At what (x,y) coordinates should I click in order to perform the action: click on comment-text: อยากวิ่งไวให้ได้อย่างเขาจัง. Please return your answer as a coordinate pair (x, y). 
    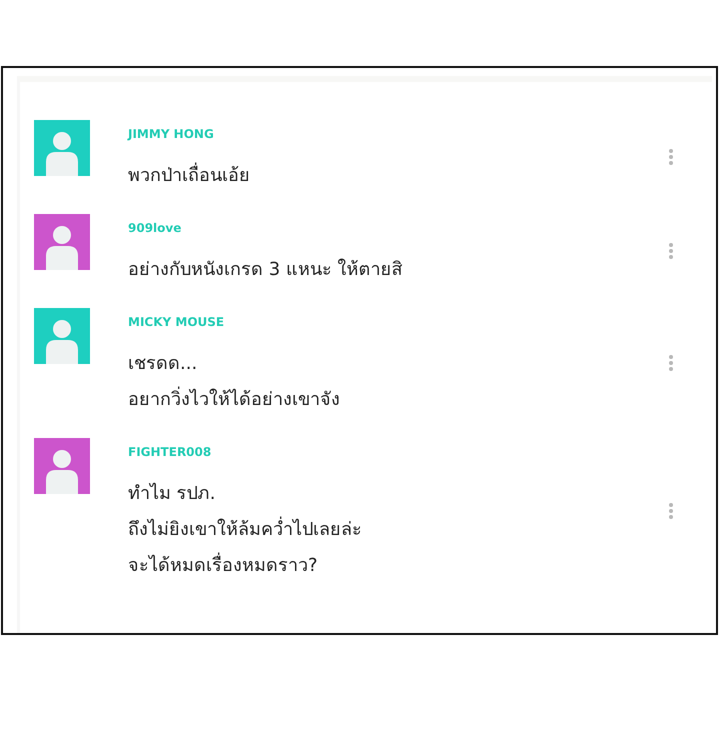
    Looking at the image, I should click on (398, 400).